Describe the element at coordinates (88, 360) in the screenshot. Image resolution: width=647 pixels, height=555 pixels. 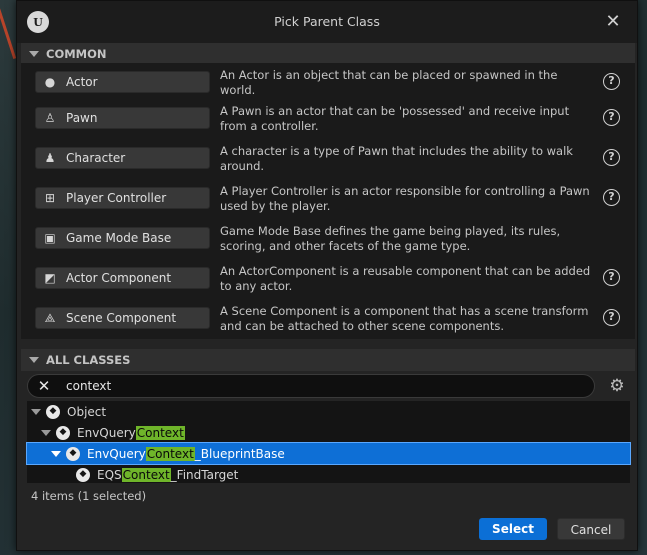
I see `all-classes-section-label: ALL CLASSES` at that location.